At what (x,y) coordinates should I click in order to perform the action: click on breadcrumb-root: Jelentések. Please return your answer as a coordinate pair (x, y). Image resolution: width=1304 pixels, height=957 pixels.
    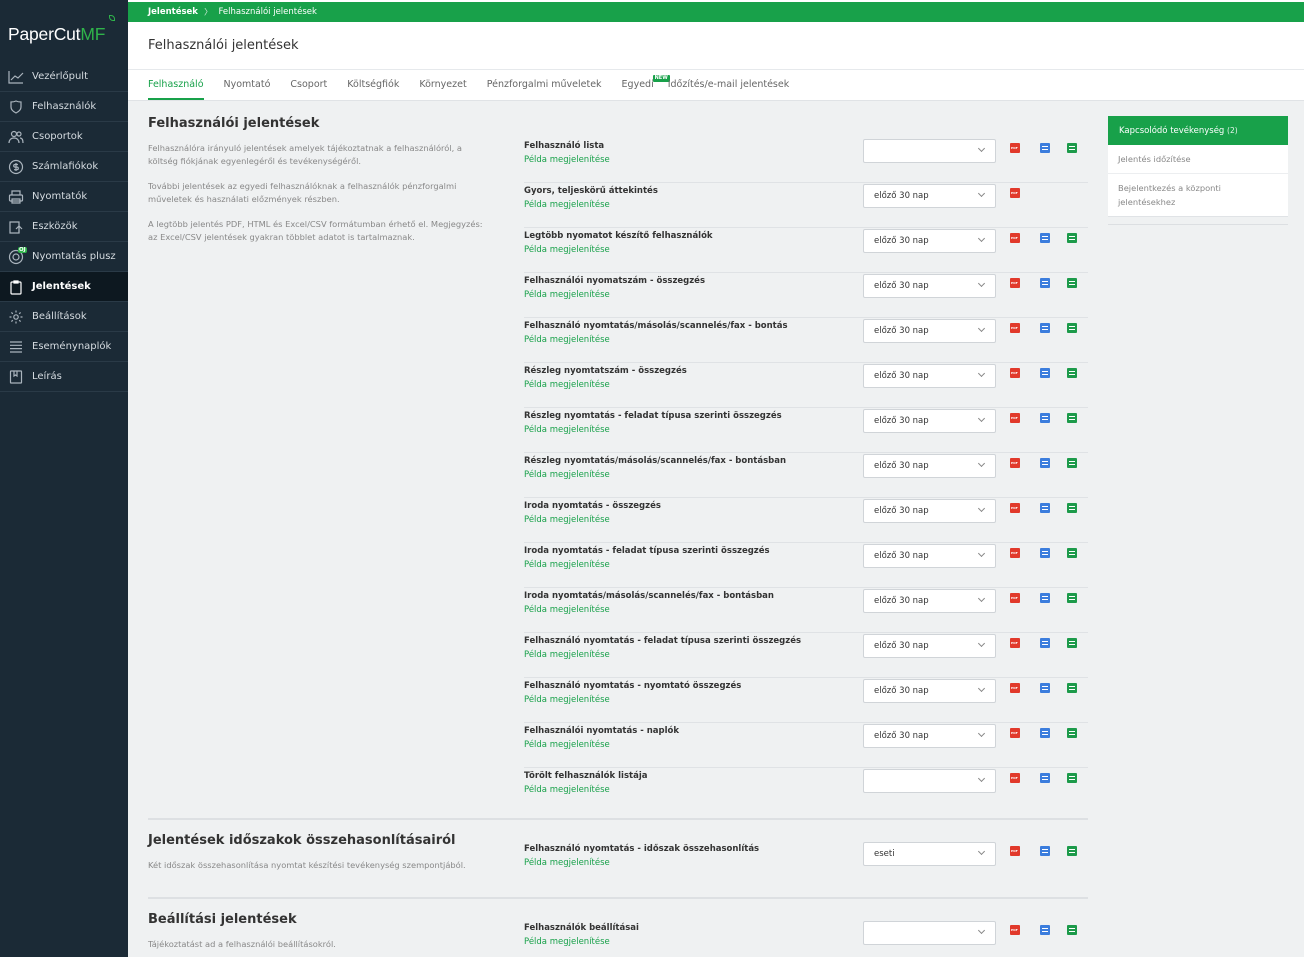
    Looking at the image, I should click on (173, 12).